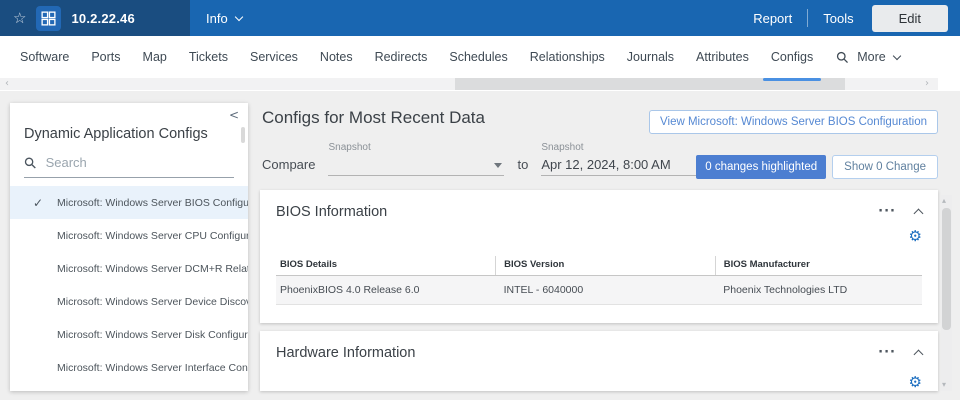 The width and height of the screenshot is (960, 400). Describe the element at coordinates (386, 266) in the screenshot. I see `column-header: BIOS Details` at that location.